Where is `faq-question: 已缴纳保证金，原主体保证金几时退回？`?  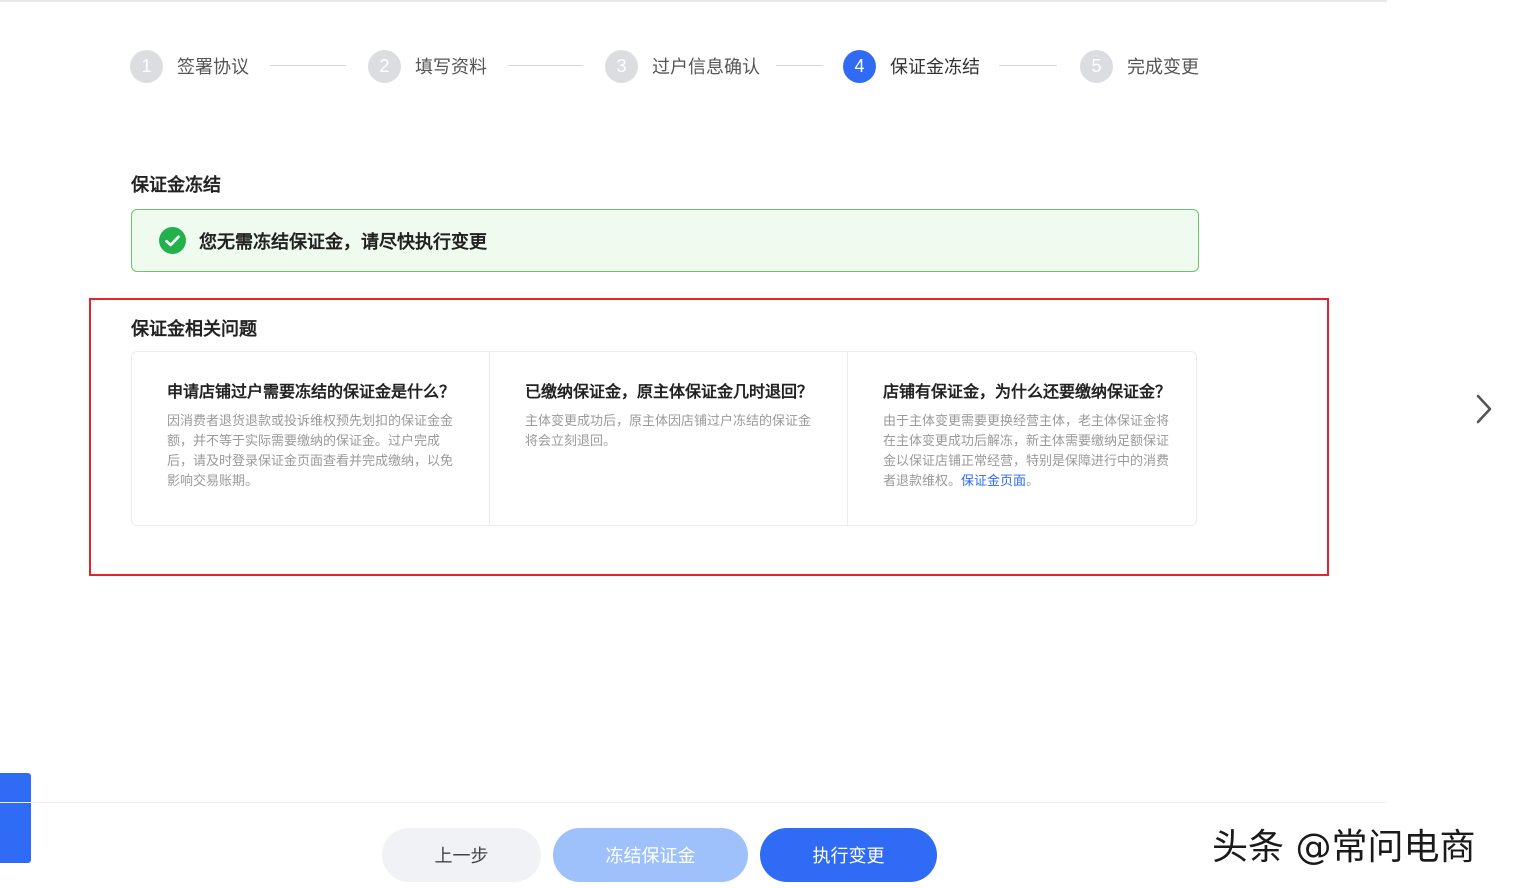 faq-question: 已缴纳保证金，原主体保证金几时退回？ is located at coordinates (669, 391).